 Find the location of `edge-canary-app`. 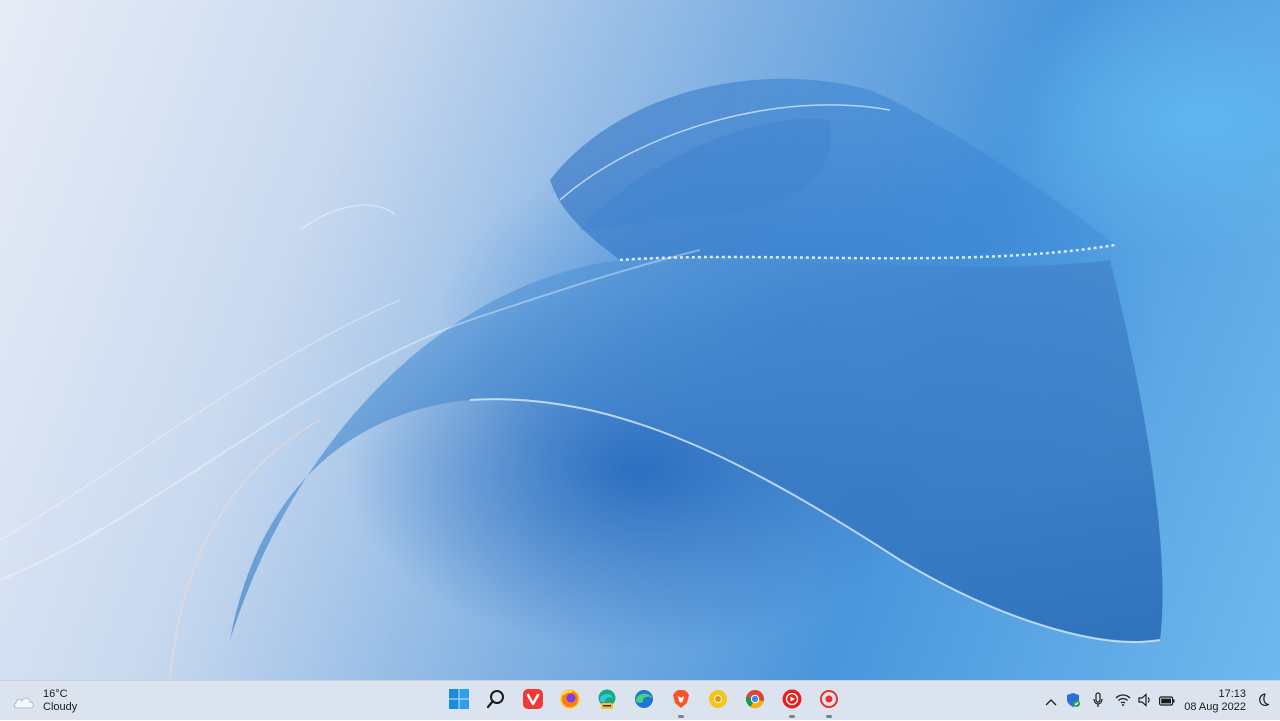

edge-canary-app is located at coordinates (607, 701).